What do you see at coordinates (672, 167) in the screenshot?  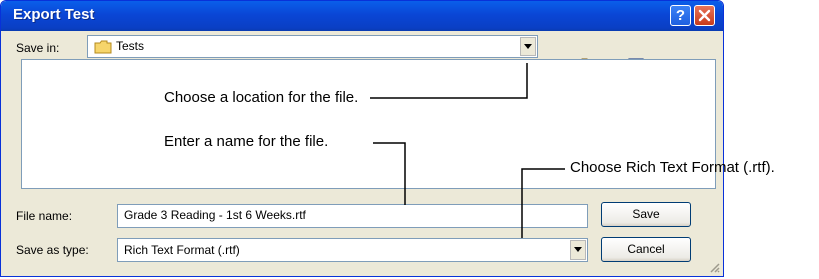 I see `format-annotation: Choose Rich Text Format (.rtf).` at bounding box center [672, 167].